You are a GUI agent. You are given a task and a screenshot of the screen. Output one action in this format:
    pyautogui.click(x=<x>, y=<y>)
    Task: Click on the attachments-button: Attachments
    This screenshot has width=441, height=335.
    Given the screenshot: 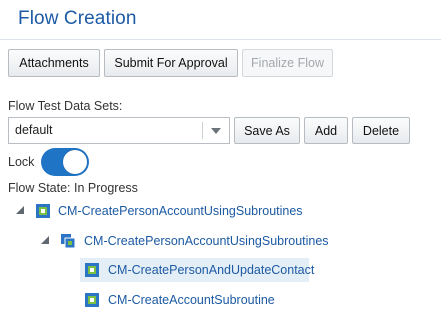 What is the action you would take?
    pyautogui.click(x=54, y=63)
    